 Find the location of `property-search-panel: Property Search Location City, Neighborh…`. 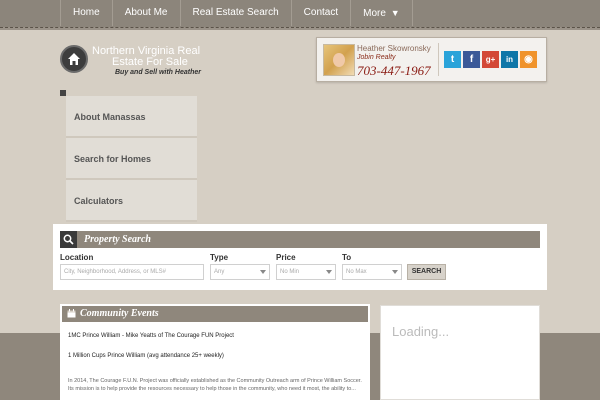

property-search-panel: Property Search Location City, Neighborh… is located at coordinates (300, 257).